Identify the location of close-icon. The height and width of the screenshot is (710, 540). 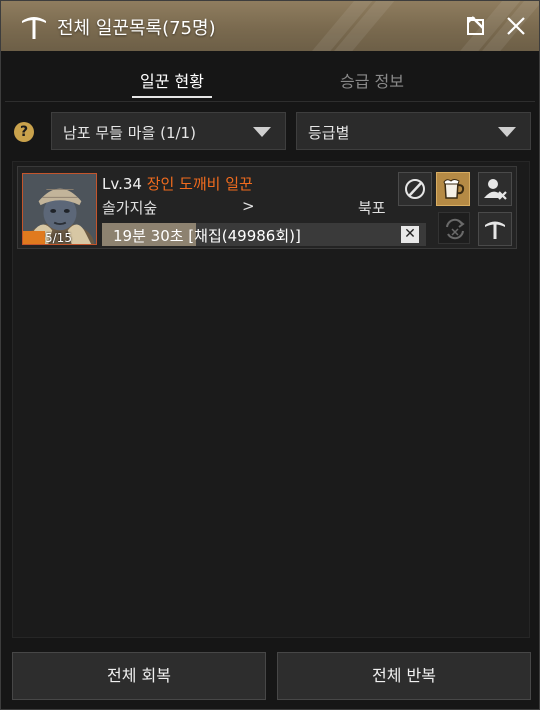
(516, 26).